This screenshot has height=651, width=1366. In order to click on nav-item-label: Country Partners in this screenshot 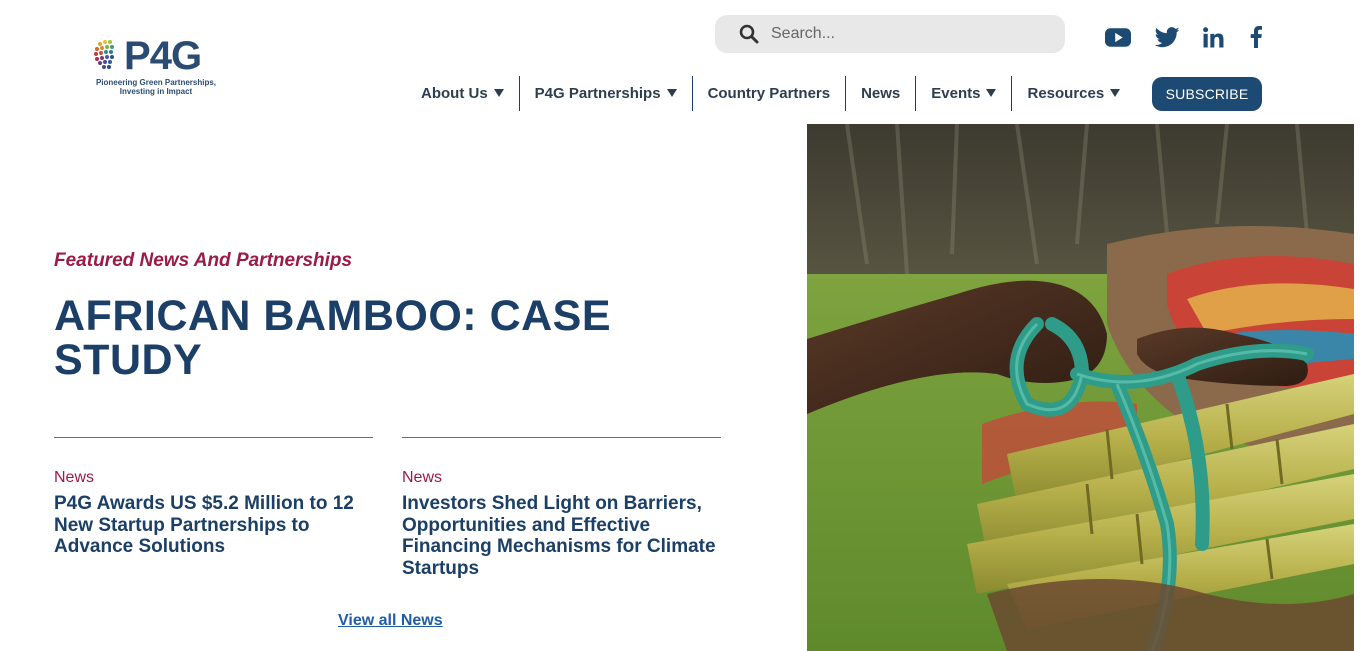, I will do `click(769, 93)`.